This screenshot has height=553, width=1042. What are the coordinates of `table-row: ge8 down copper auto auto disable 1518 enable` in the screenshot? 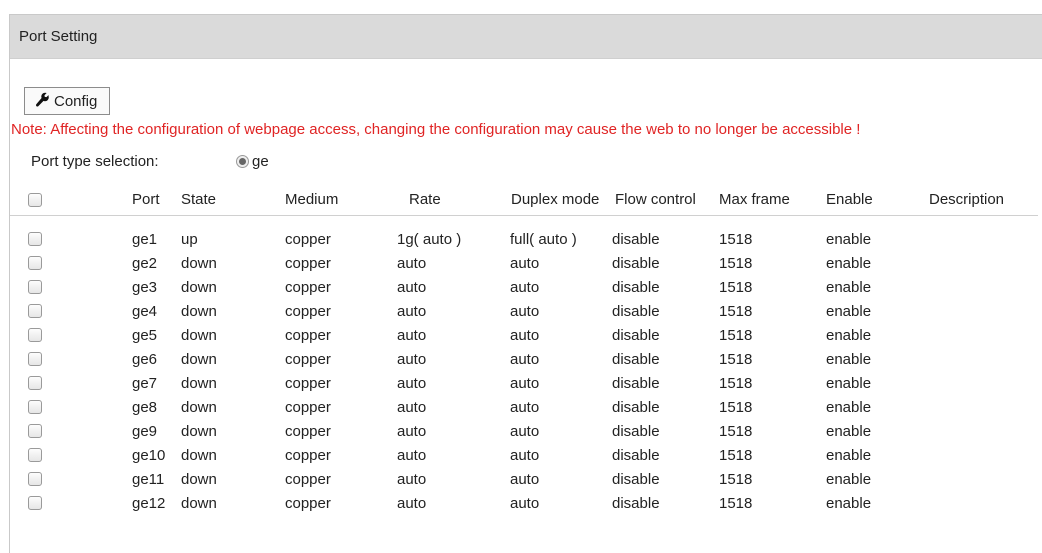 It's located at (526, 407).